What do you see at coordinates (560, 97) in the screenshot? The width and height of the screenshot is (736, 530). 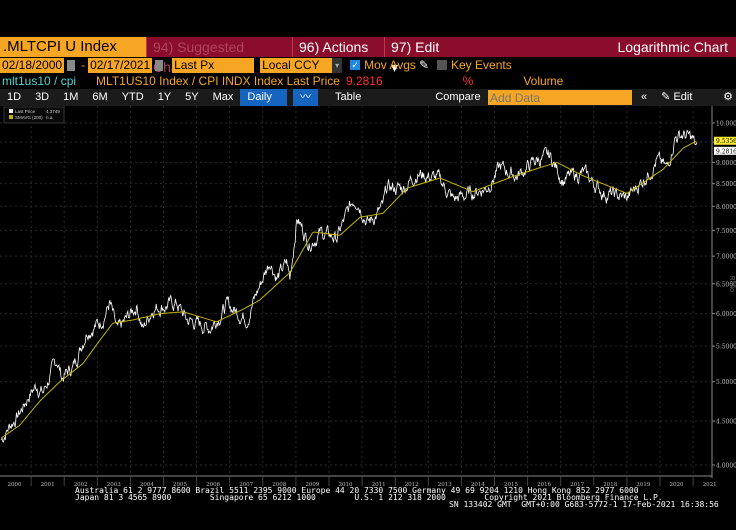 I see `add-data-input` at bounding box center [560, 97].